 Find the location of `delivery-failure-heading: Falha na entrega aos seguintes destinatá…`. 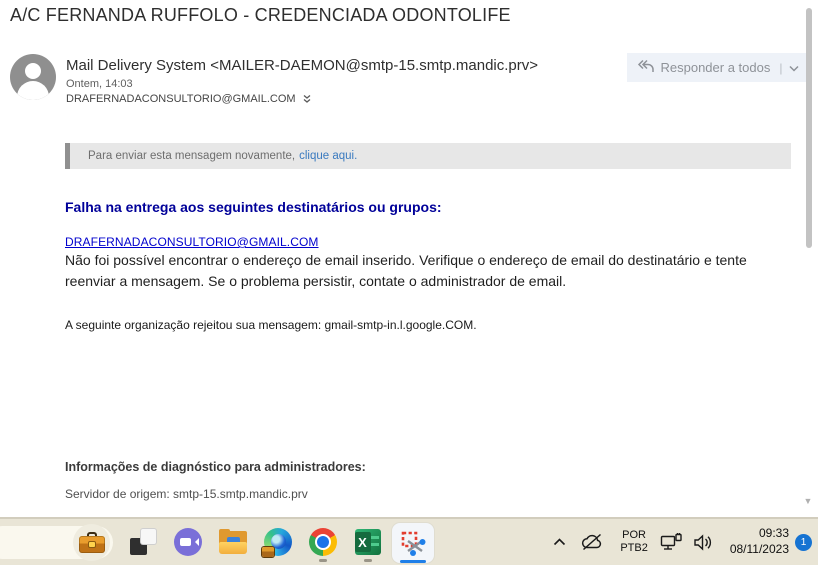

delivery-failure-heading: Falha na entrega aos seguintes destinatá… is located at coordinates (253, 207).